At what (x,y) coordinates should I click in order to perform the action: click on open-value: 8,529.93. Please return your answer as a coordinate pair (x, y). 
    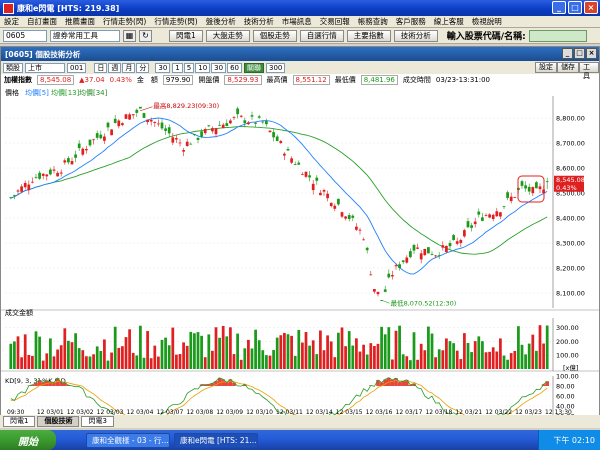
    Looking at the image, I should click on (243, 80).